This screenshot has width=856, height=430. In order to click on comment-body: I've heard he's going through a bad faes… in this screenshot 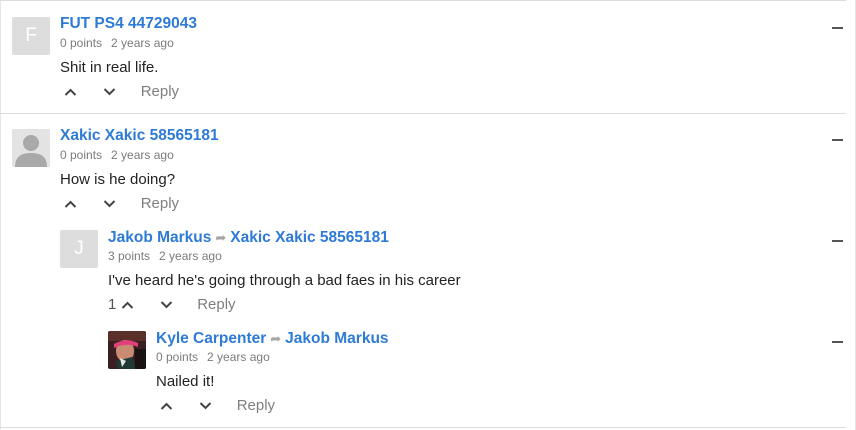, I will do `click(284, 280)`.